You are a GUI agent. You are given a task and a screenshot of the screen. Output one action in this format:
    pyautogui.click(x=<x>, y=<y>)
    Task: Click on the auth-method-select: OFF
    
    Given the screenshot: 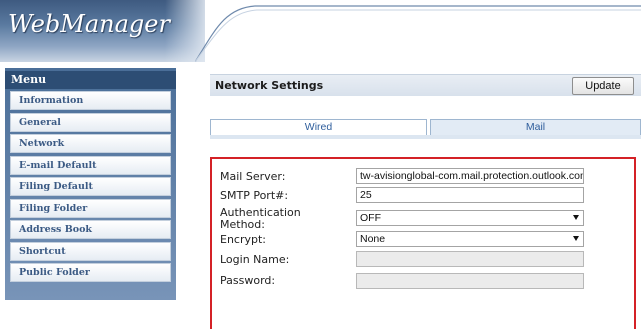 What is the action you would take?
    pyautogui.click(x=470, y=218)
    